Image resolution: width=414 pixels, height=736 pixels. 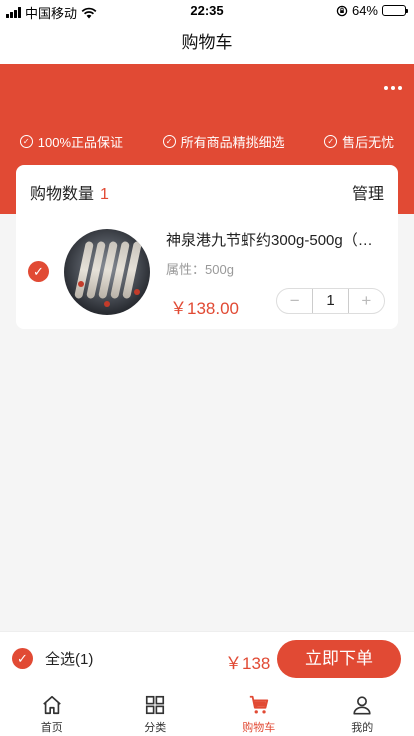 What do you see at coordinates (207, 43) in the screenshot?
I see `page-title: 购物车` at bounding box center [207, 43].